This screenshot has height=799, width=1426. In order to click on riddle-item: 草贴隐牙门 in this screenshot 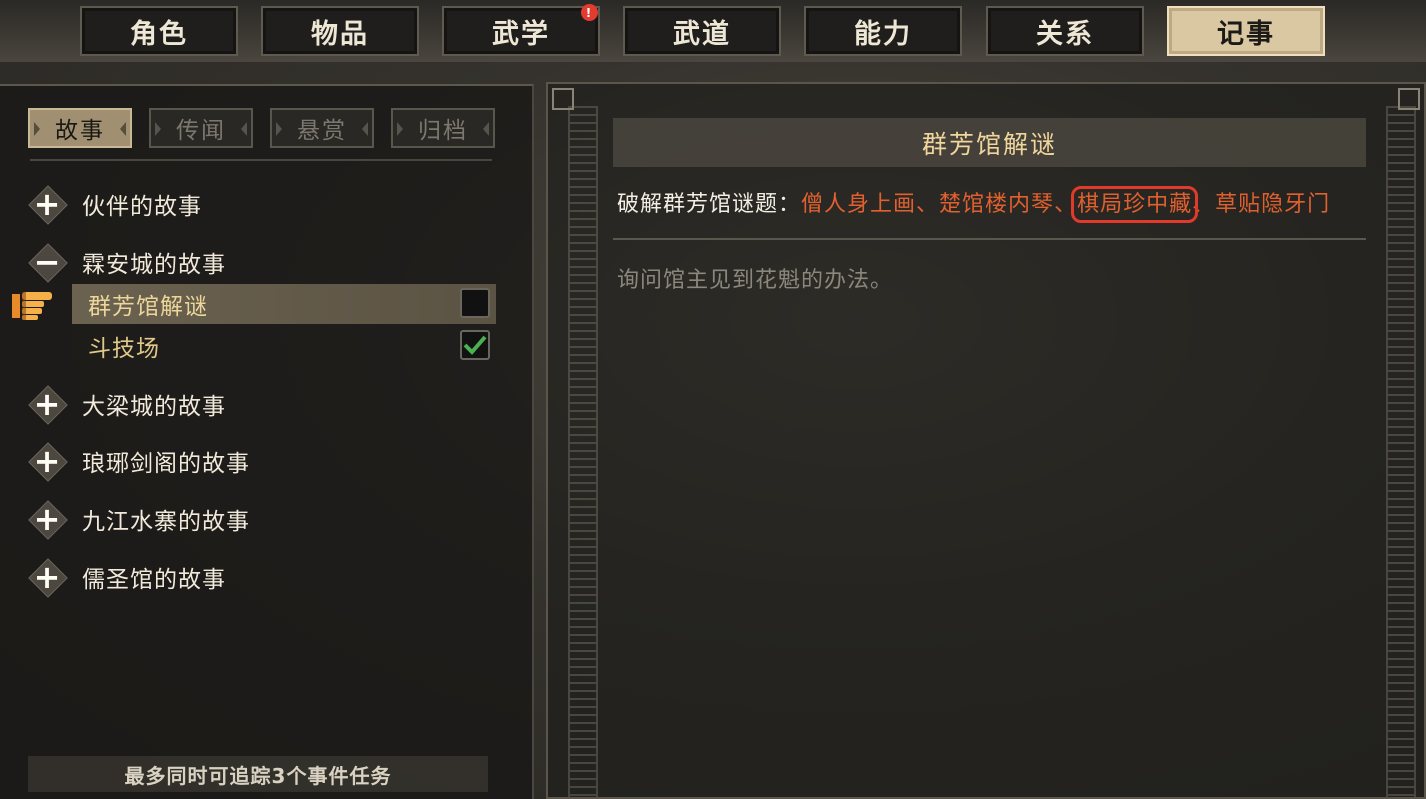, I will do `click(1273, 204)`.